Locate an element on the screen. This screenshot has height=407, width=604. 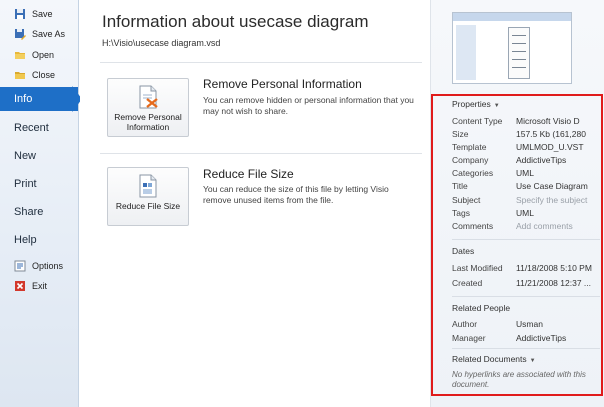
options-icon is located at coordinates (20, 266).